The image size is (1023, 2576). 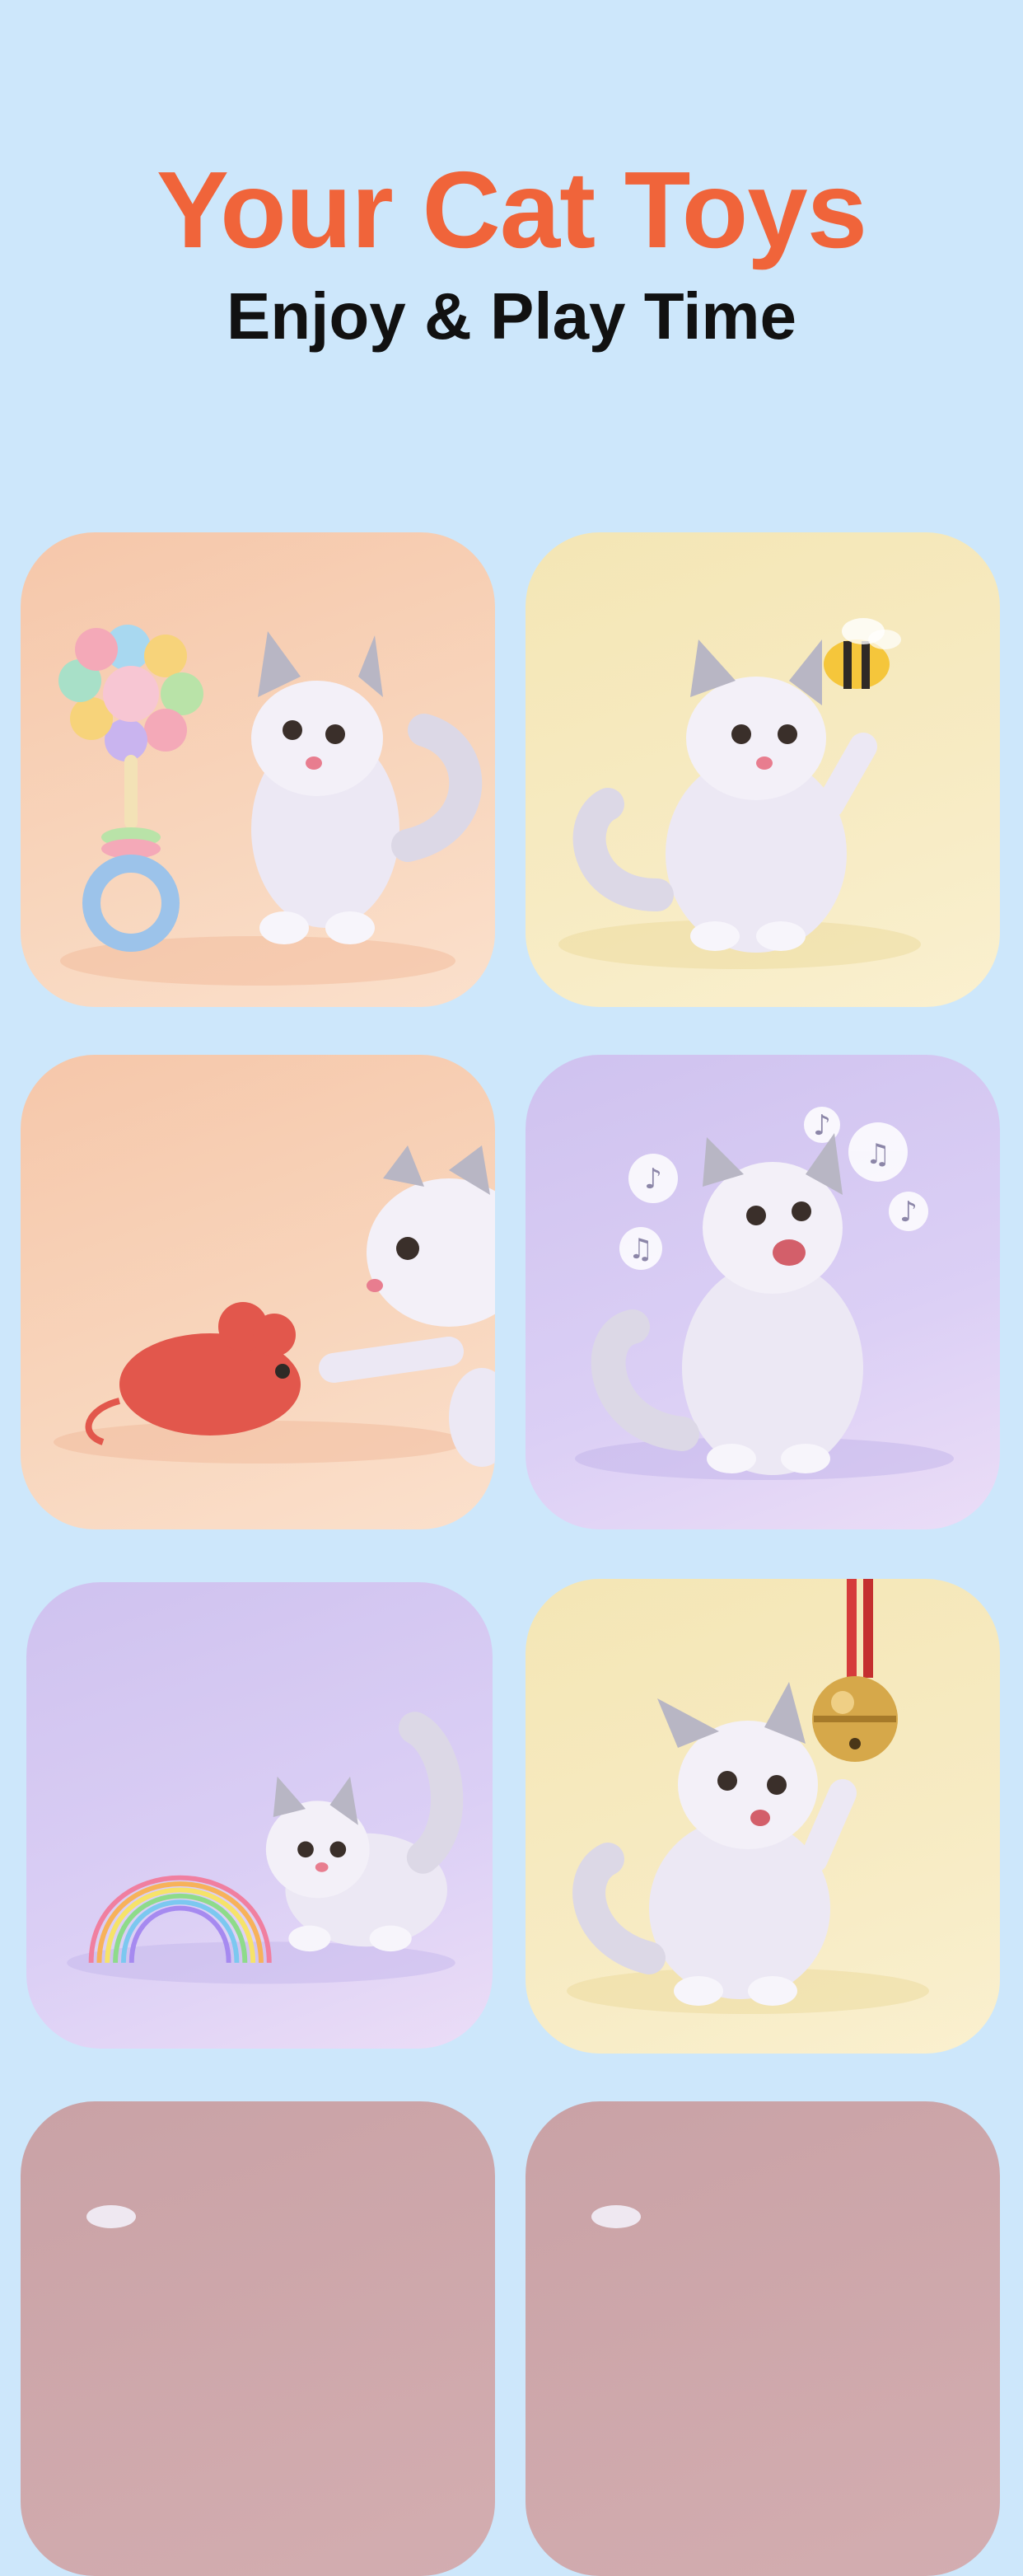 What do you see at coordinates (511, 316) in the screenshot?
I see `page-subtitle: Enjoy & Play Time` at bounding box center [511, 316].